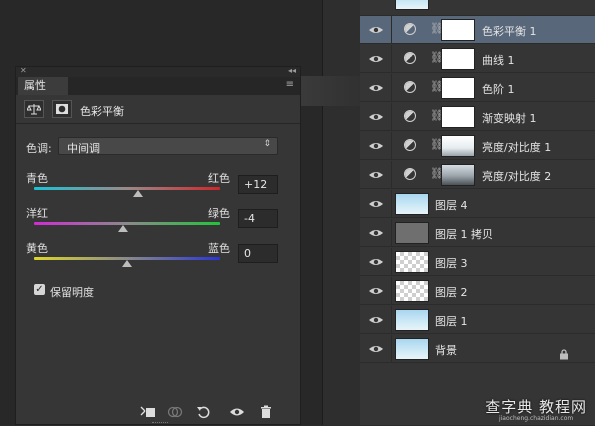 The width and height of the screenshot is (595, 426). I want to click on layer-name: 曲线 1, so click(498, 60).